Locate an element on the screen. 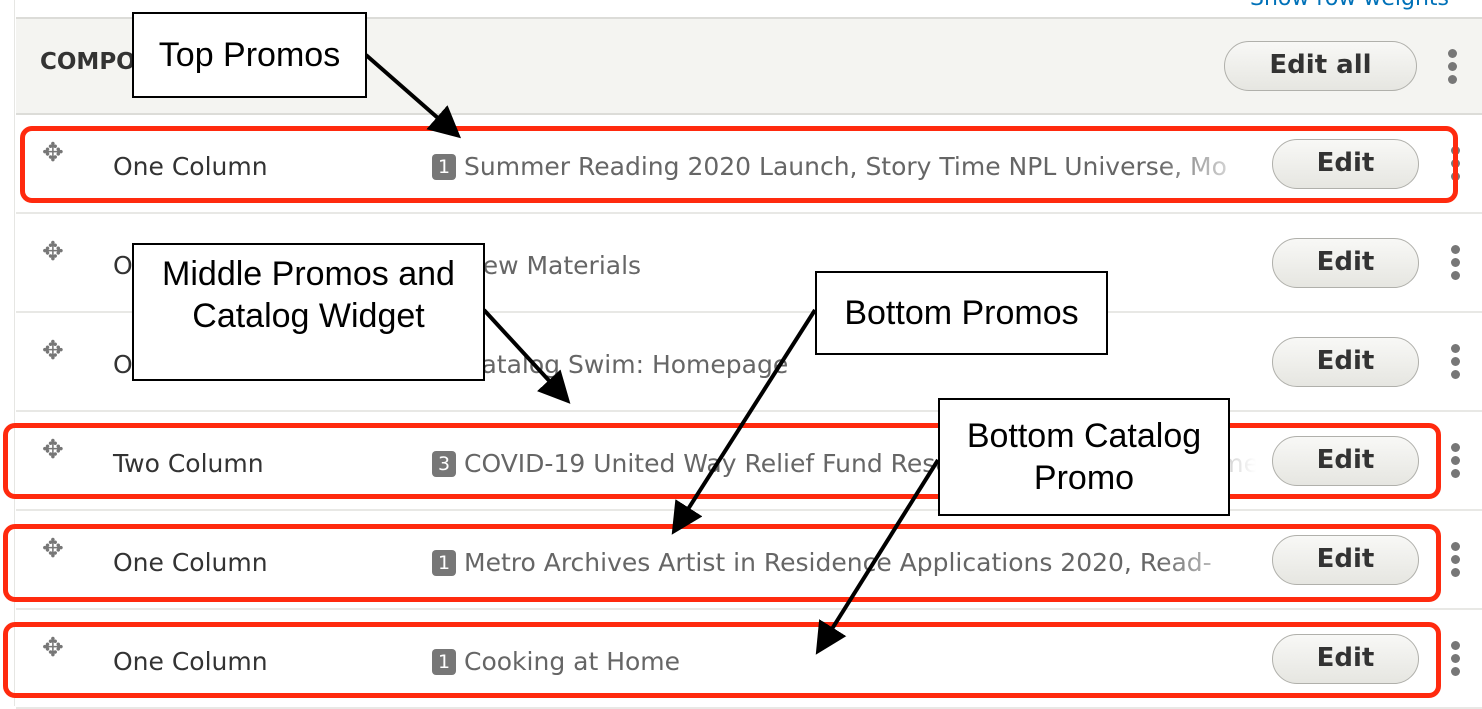  callout-middle-promos: Middle Promos and Catalog Widget is located at coordinates (308, 312).